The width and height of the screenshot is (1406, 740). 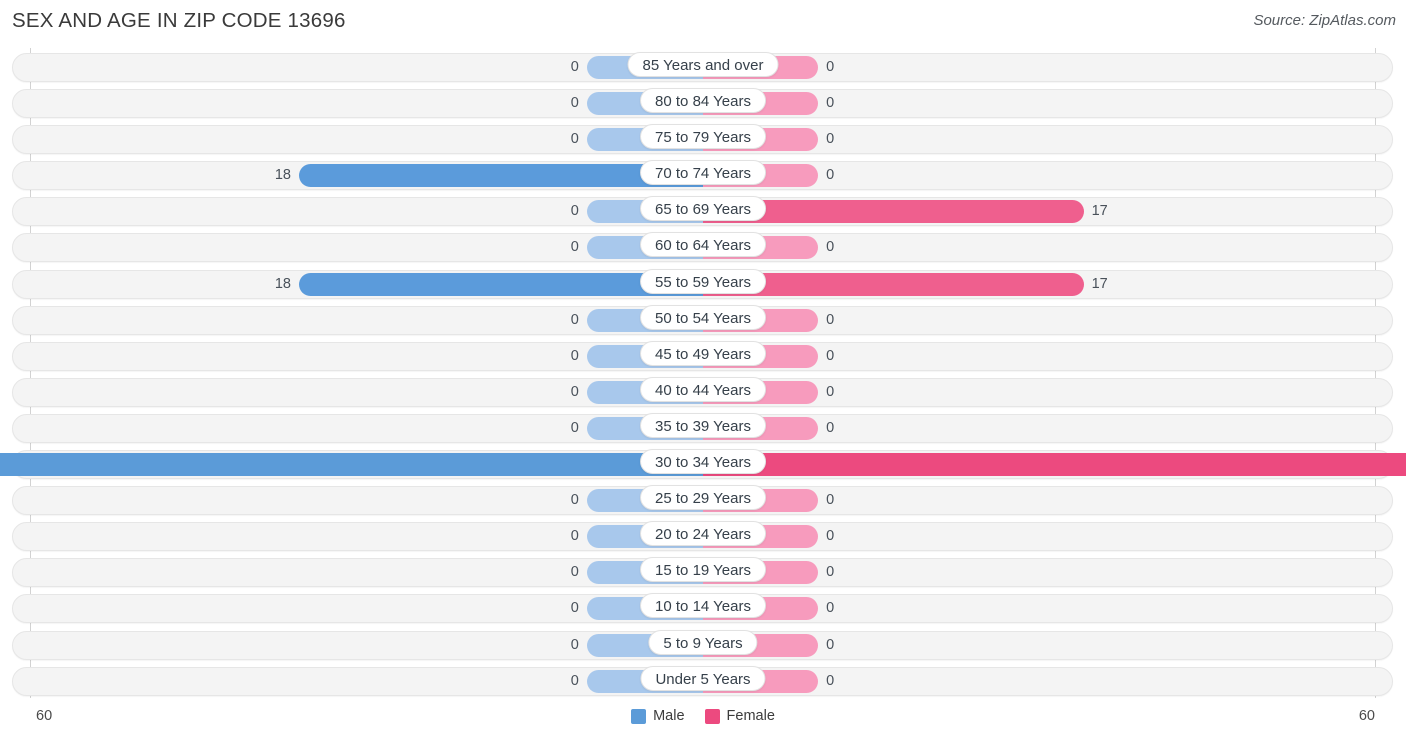 What do you see at coordinates (703, 317) in the screenshot?
I see `age-group-label: 50 to 54 Years` at bounding box center [703, 317].